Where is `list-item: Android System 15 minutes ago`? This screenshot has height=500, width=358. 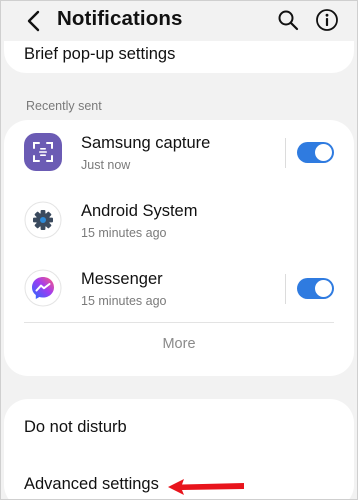
list-item: Android System 15 minutes ago is located at coordinates (179, 221).